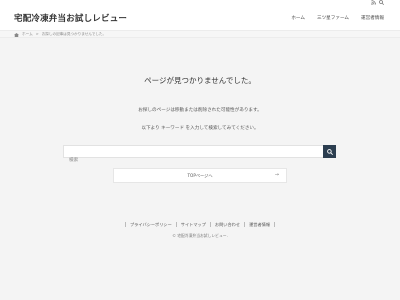 The height and width of the screenshot is (300, 400). Describe the element at coordinates (200, 18) in the screenshot. I see `site-header: 宅配冷凍弁当お試しレビュー ホーム 三ツ星ファーム 運営者情報` at that location.